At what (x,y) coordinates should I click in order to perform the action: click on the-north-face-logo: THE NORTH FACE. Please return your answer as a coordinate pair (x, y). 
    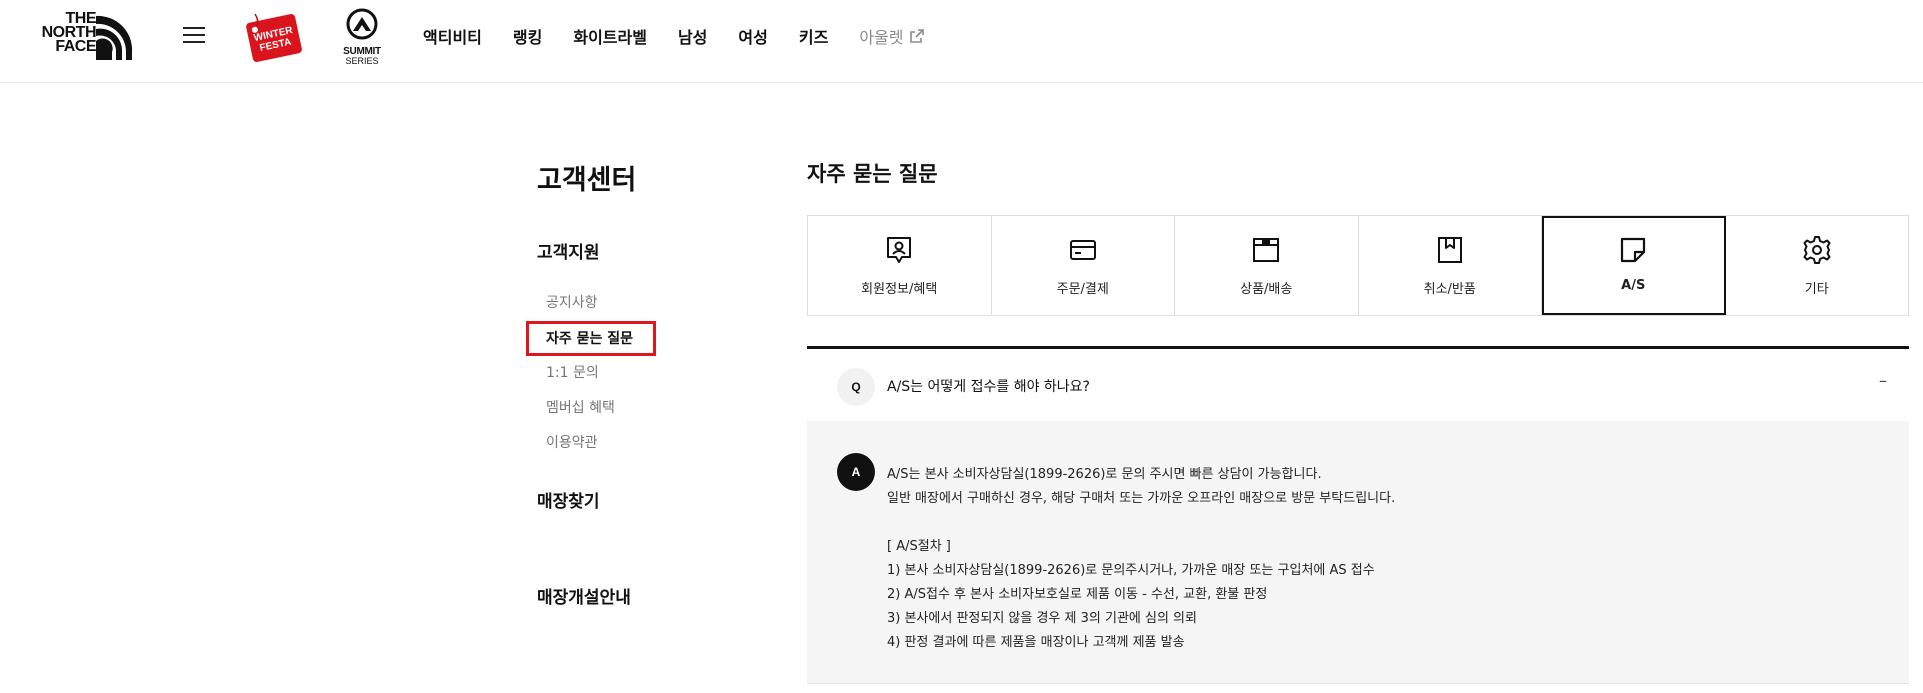
    Looking at the image, I should click on (79, 37).